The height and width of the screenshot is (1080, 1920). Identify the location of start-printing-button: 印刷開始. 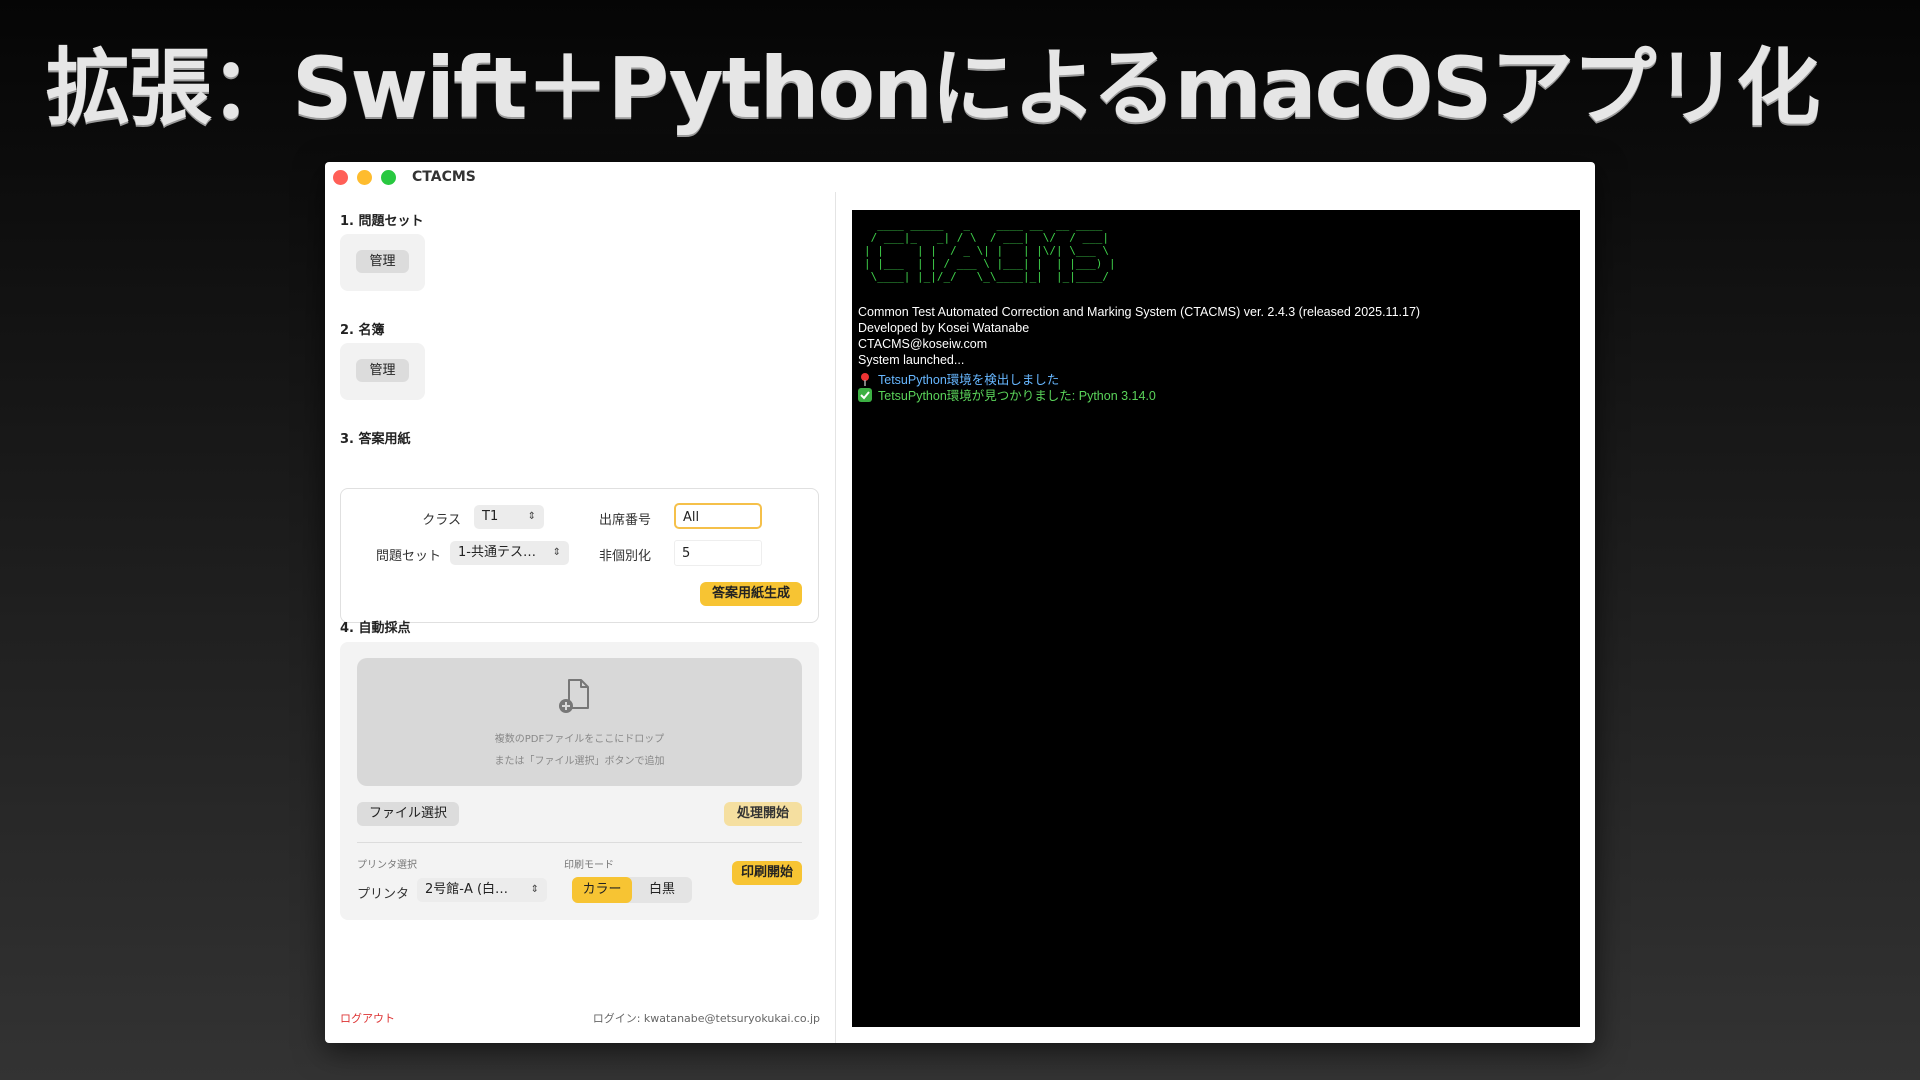
(767, 873).